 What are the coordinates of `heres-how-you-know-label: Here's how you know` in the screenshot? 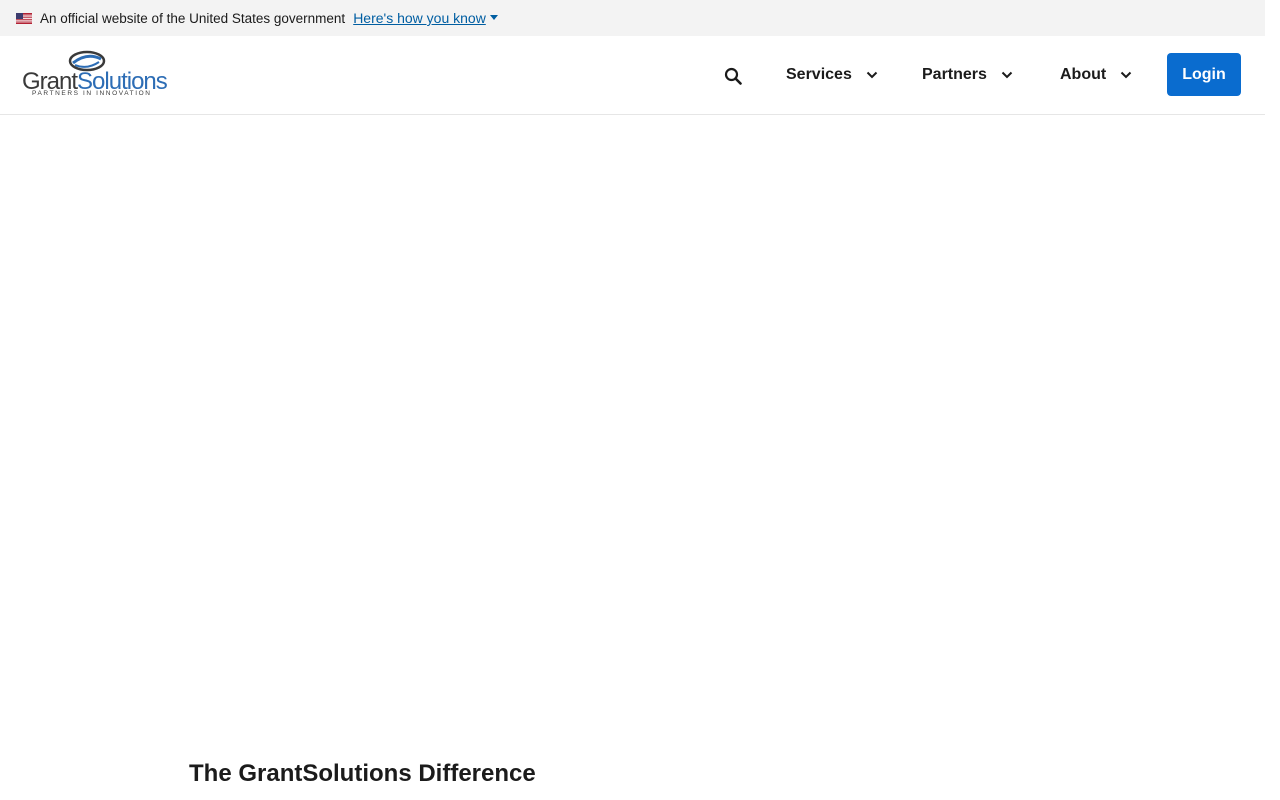 It's located at (419, 18).